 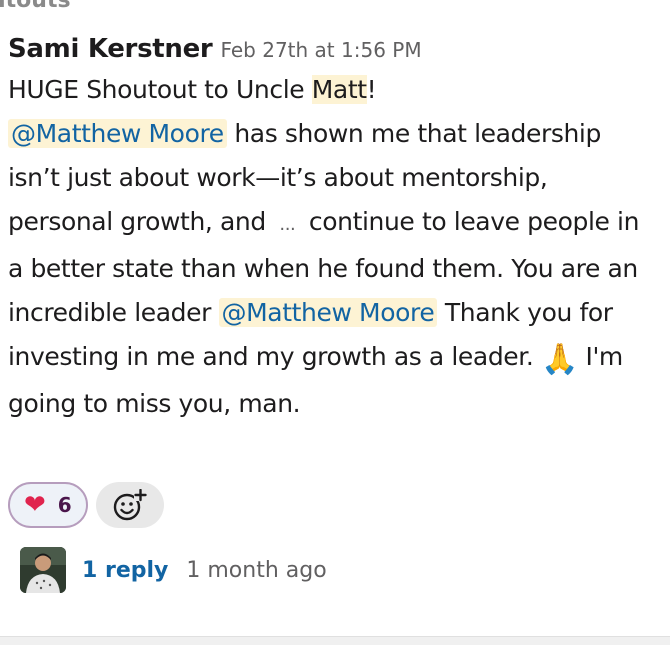 I want to click on reply-count-link: 1 reply, so click(x=125, y=570).